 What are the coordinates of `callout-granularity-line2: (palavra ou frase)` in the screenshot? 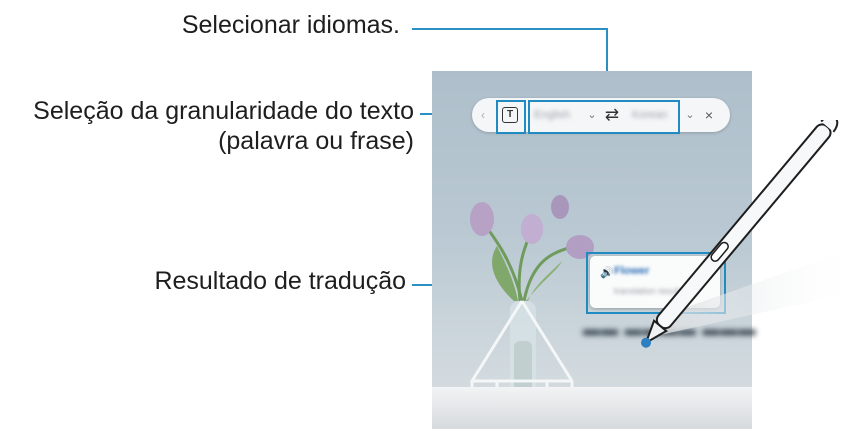 It's located at (316, 141).